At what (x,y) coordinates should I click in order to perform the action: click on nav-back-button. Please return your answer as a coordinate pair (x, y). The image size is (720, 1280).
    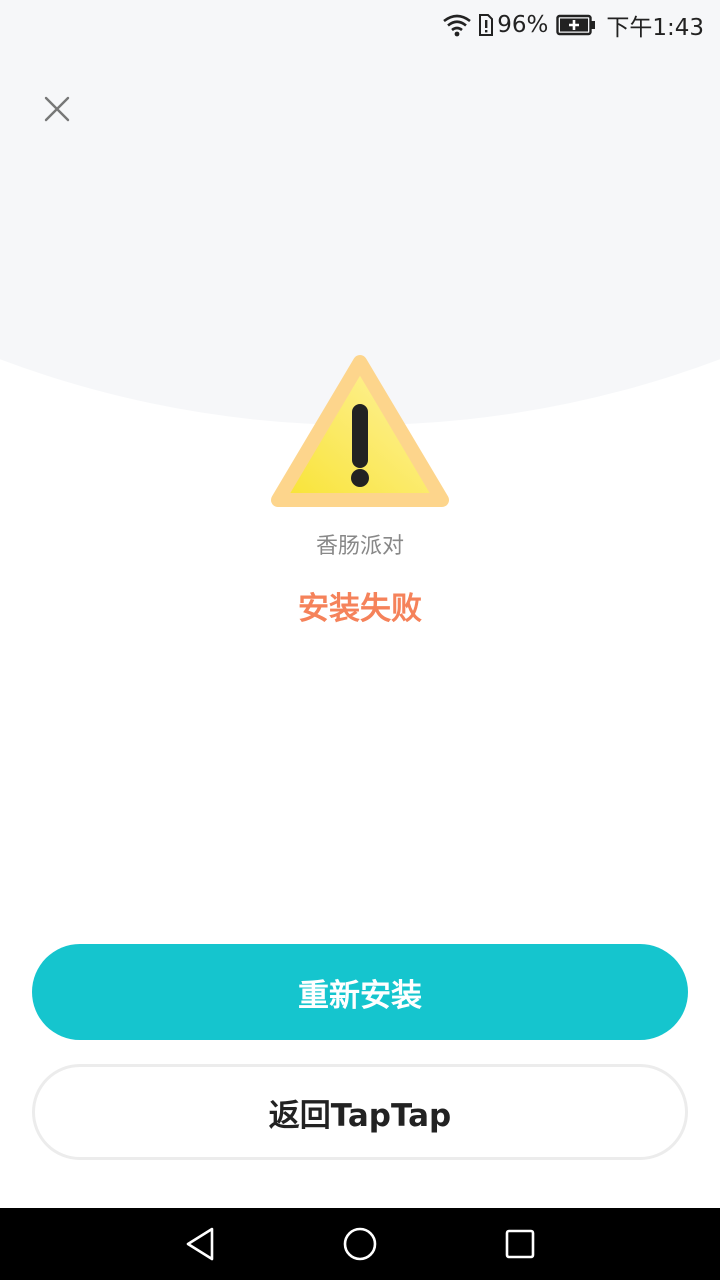
    Looking at the image, I should click on (200, 1244).